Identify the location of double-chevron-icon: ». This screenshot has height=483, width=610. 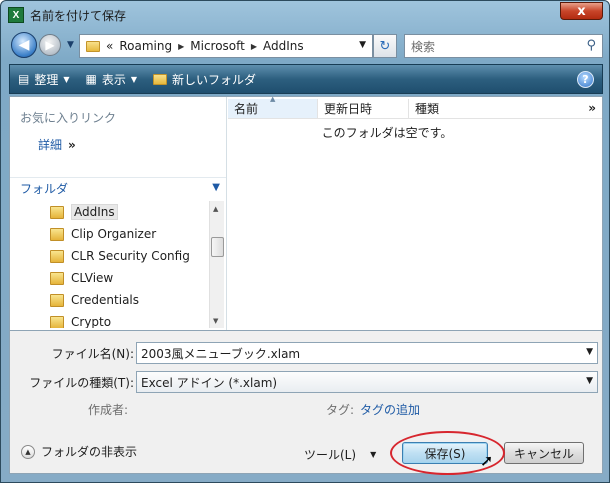
(72, 144).